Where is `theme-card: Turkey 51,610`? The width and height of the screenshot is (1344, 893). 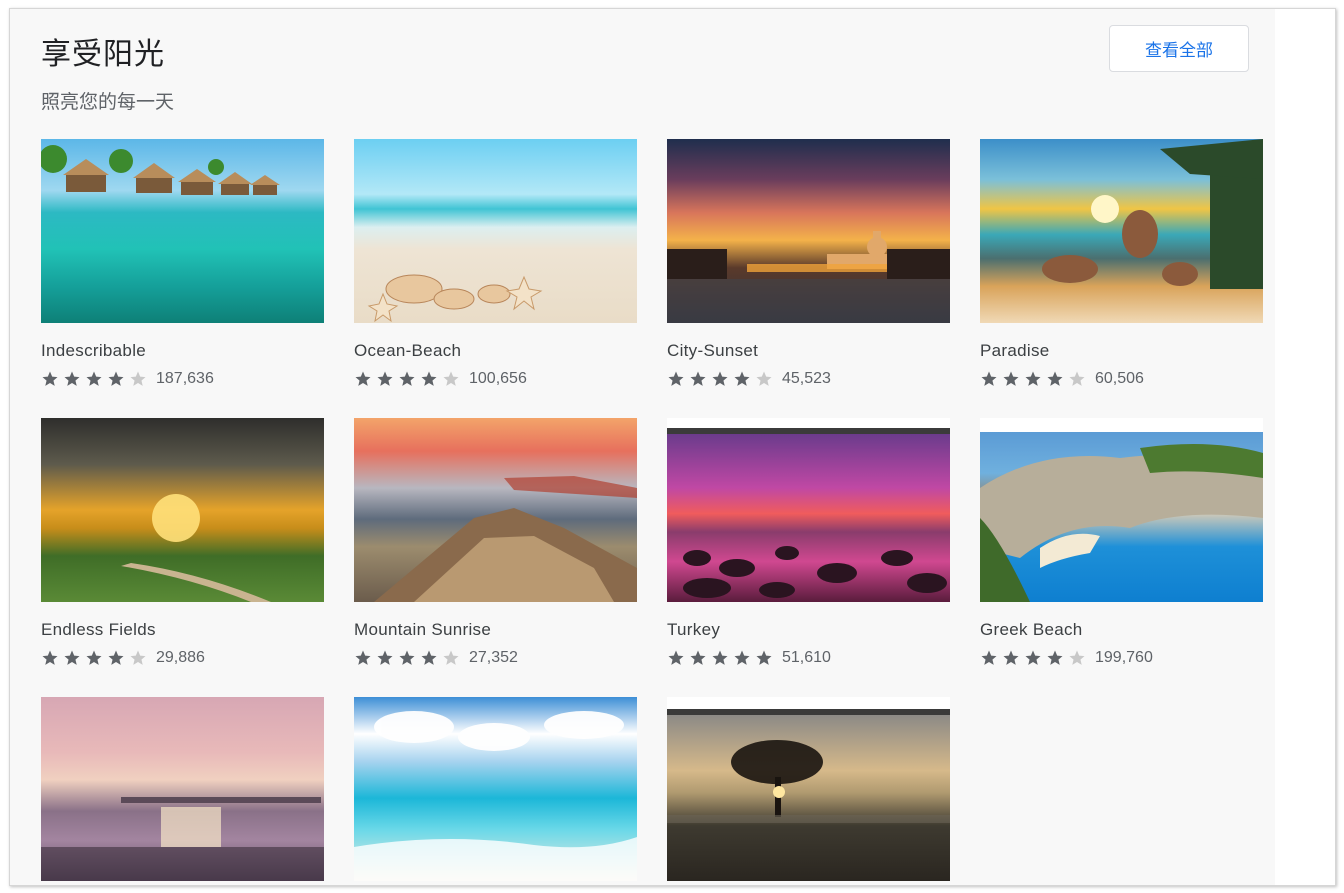
theme-card: Turkey 51,610 is located at coordinates (808, 542).